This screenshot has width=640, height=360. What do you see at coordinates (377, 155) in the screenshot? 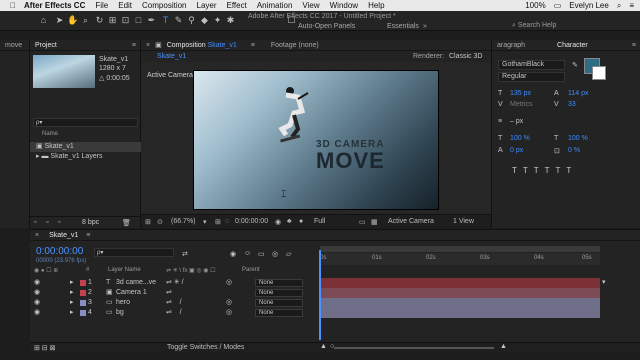
I see `comp-title-text: 3D CAMERA MOVE` at bounding box center [377, 155].